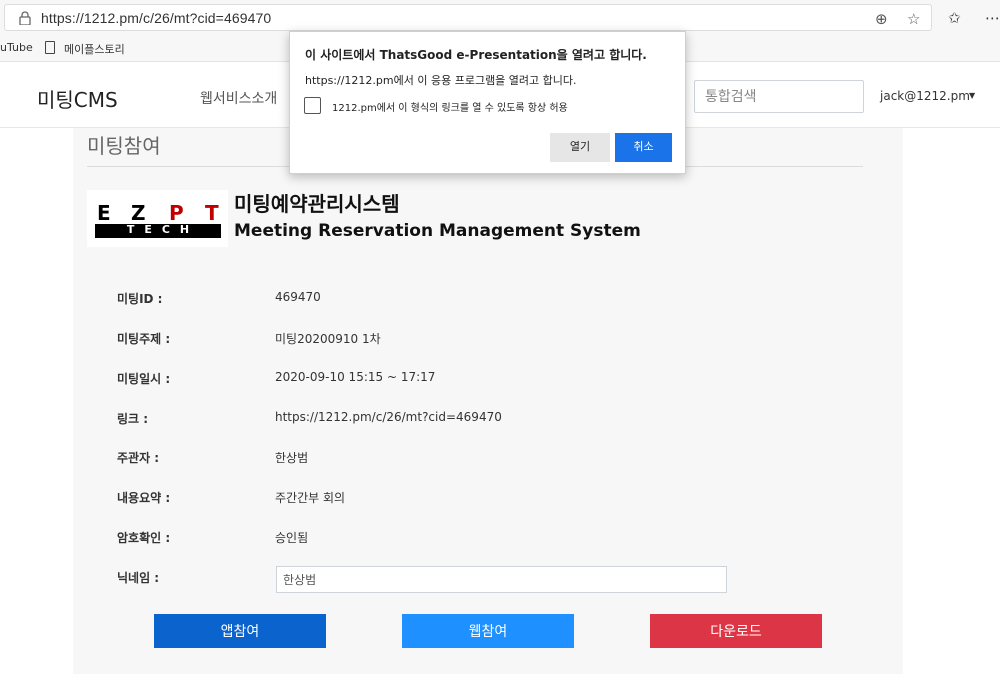 This screenshot has height=674, width=1000. What do you see at coordinates (156, 18) in the screenshot?
I see `url-text: https://1212.pm/c/26/mt?cid=469470` at bounding box center [156, 18].